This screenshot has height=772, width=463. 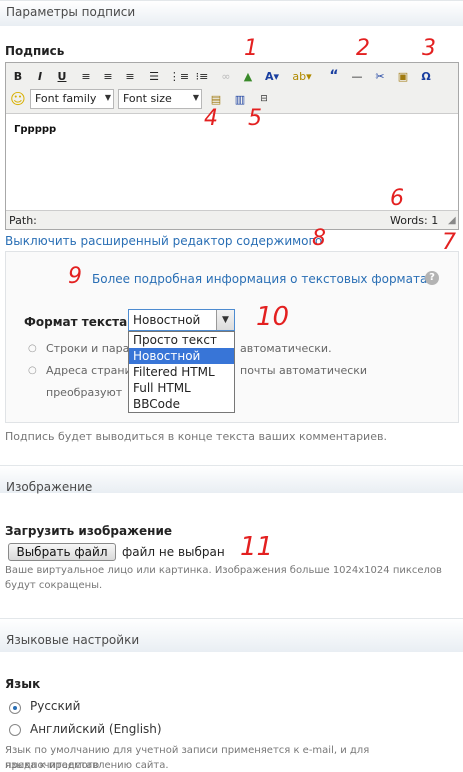 I want to click on align-right-icon: ≡, so click(x=130, y=76).